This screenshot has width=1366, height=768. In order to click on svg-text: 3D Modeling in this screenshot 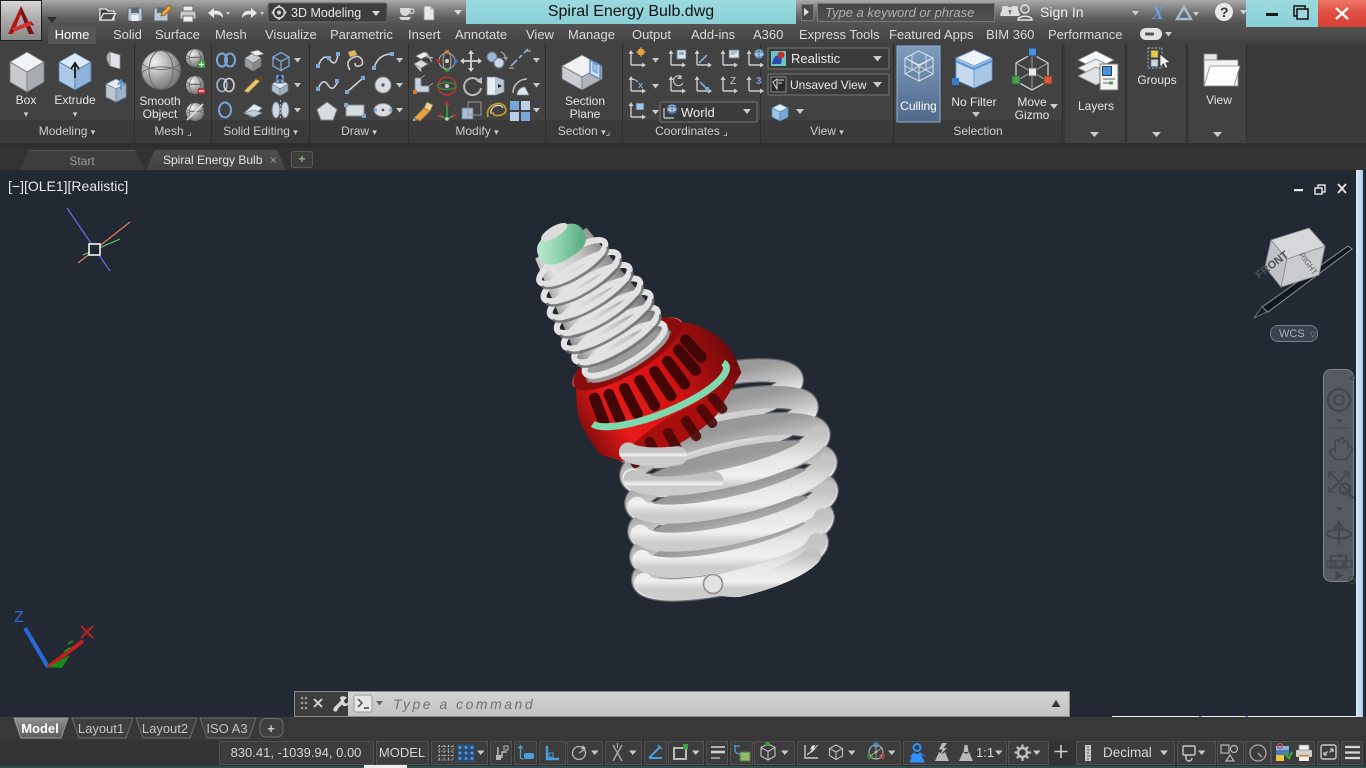, I will do `click(326, 13)`.